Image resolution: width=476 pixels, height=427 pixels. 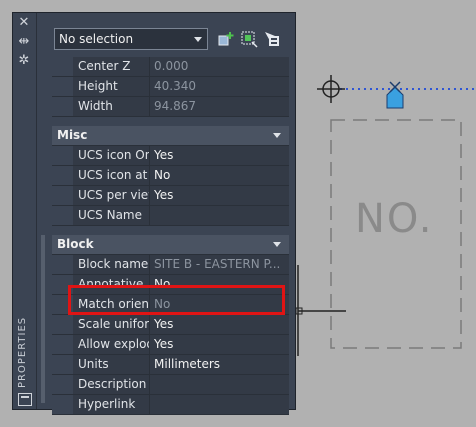 I want to click on property-row: UCS icon On Yes, so click(x=170, y=156).